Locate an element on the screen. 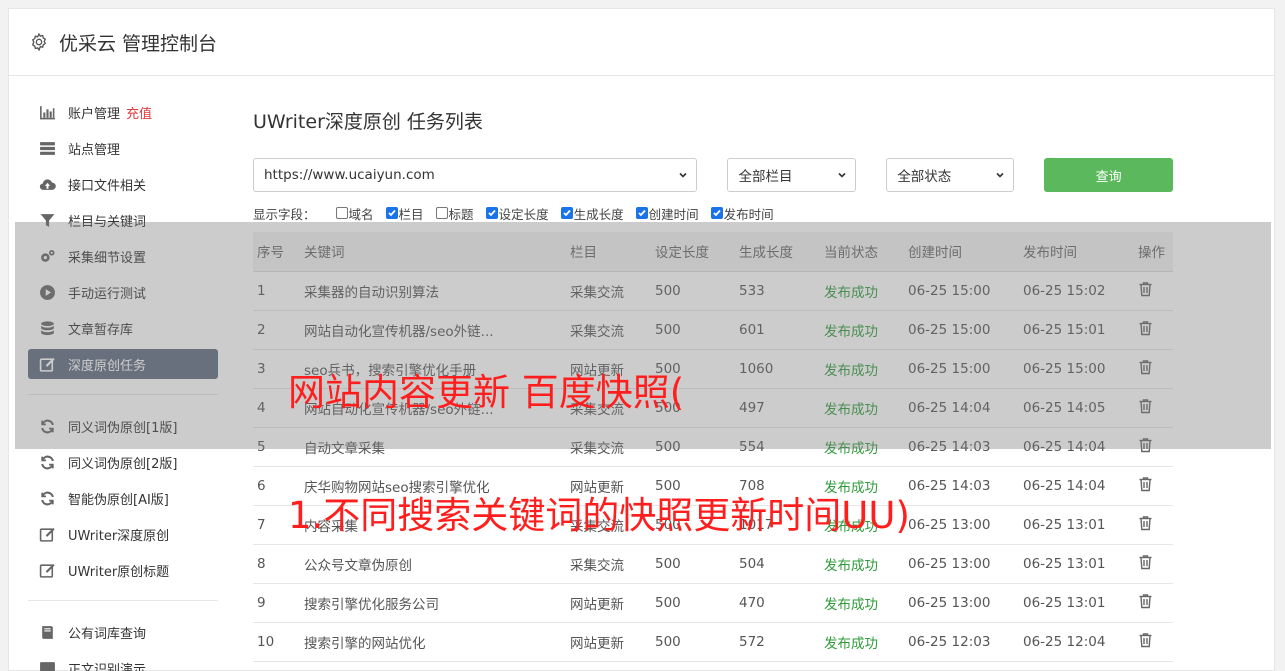 The height and width of the screenshot is (671, 1285). sidebar-item-label: 采集细节设置 is located at coordinates (107, 258).